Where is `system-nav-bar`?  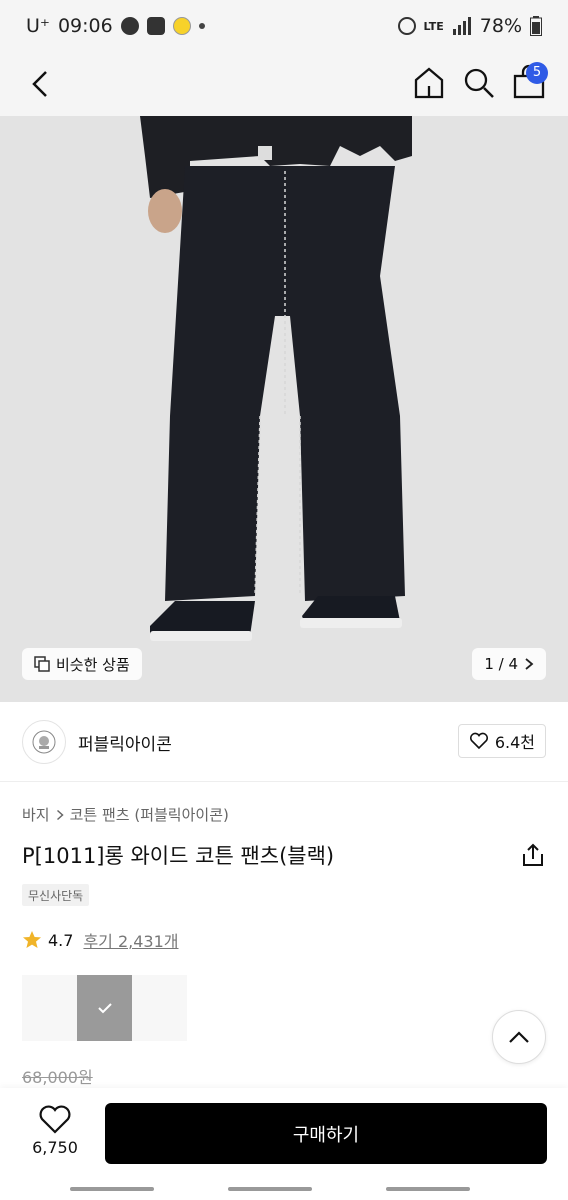
system-nav-bar is located at coordinates (284, 1188).